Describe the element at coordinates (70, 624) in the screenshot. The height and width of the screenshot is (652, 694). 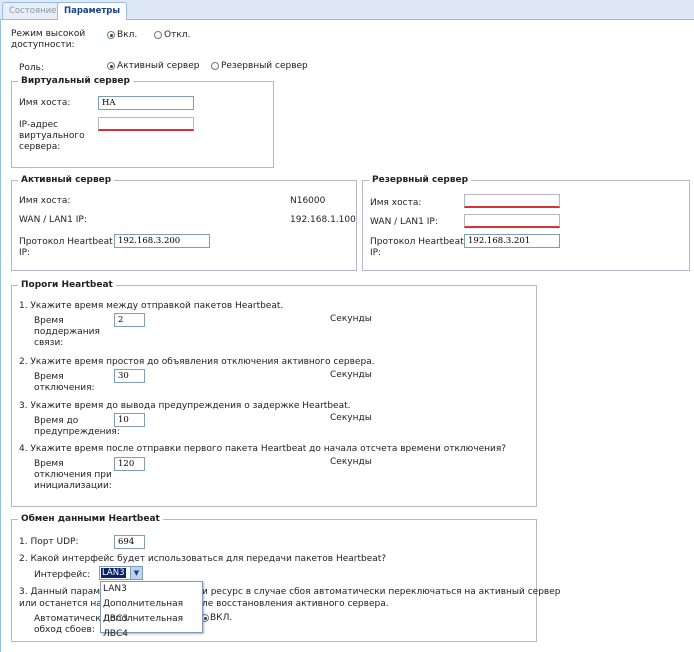
I see `failback-label: Автоматически обход сбоев:` at that location.